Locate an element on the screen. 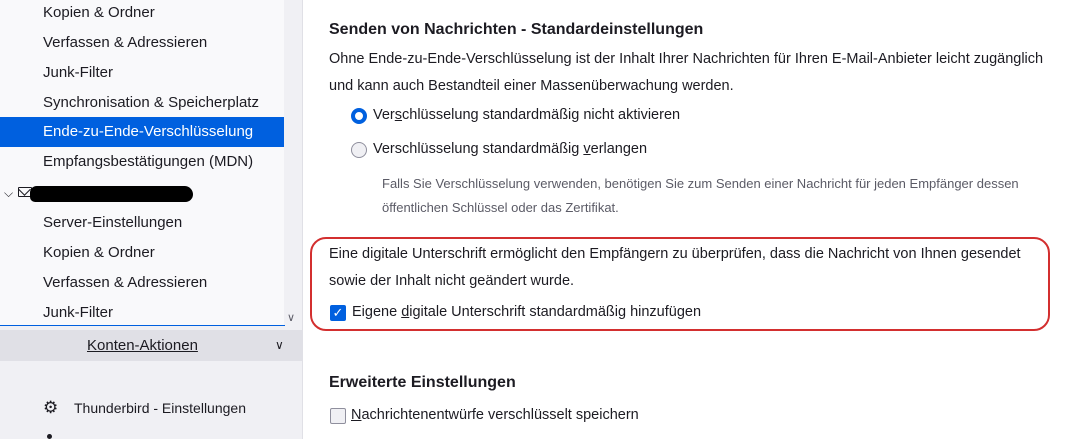  sidebar-item-label: Ende-zu-Ende-Verschlüsselung is located at coordinates (148, 131).